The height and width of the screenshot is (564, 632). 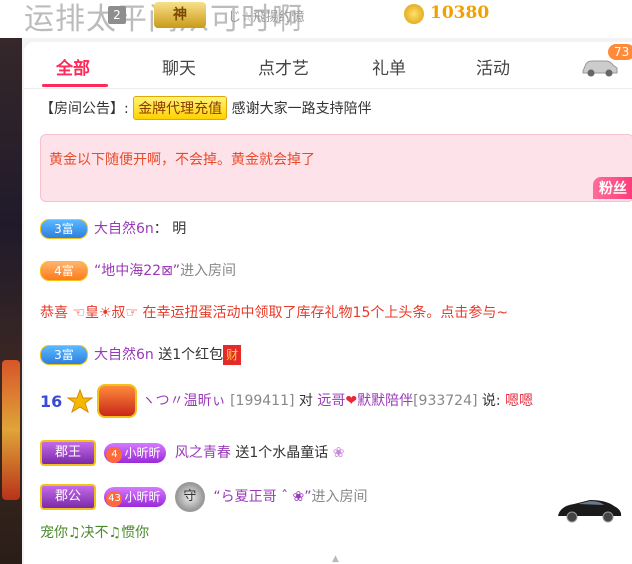 I want to click on royal-title-badge: 郡王, so click(x=68, y=453).